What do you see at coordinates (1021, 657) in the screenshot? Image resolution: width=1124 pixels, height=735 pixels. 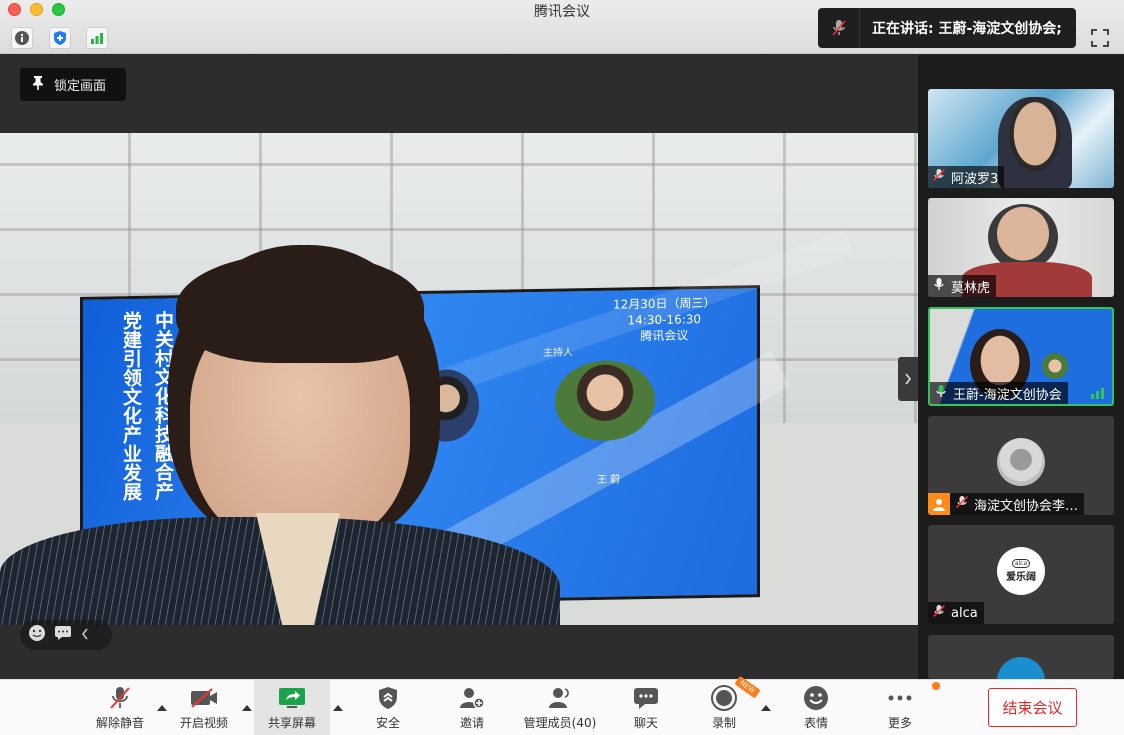 I see `participant-tile` at bounding box center [1021, 657].